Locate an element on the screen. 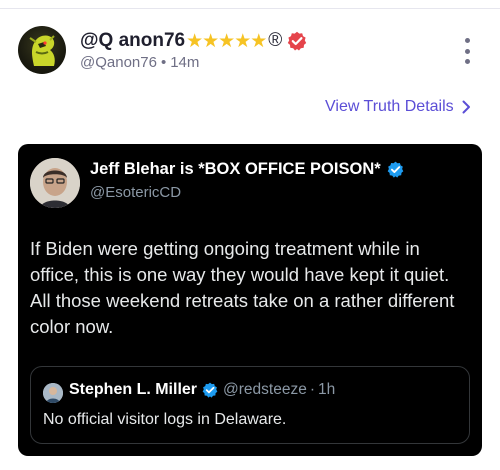  rating-stars: ★★★★★ is located at coordinates (226, 41).